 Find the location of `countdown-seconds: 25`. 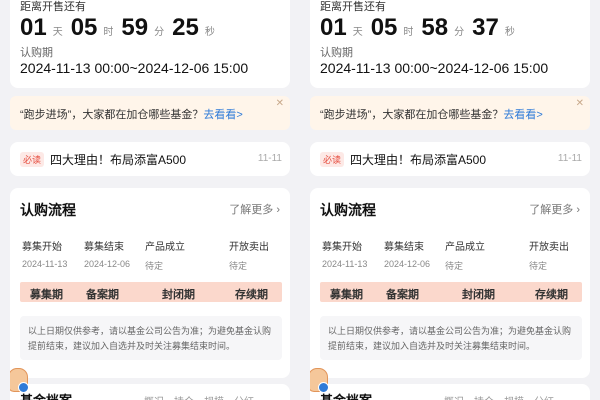

countdown-seconds: 25 is located at coordinates (185, 27).